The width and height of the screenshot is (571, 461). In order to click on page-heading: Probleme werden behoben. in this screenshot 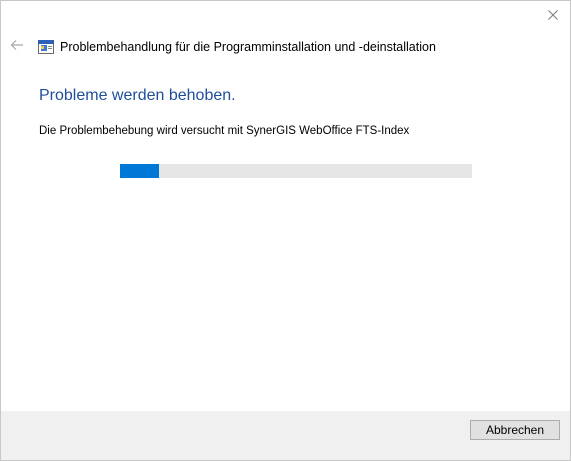, I will do `click(137, 95)`.